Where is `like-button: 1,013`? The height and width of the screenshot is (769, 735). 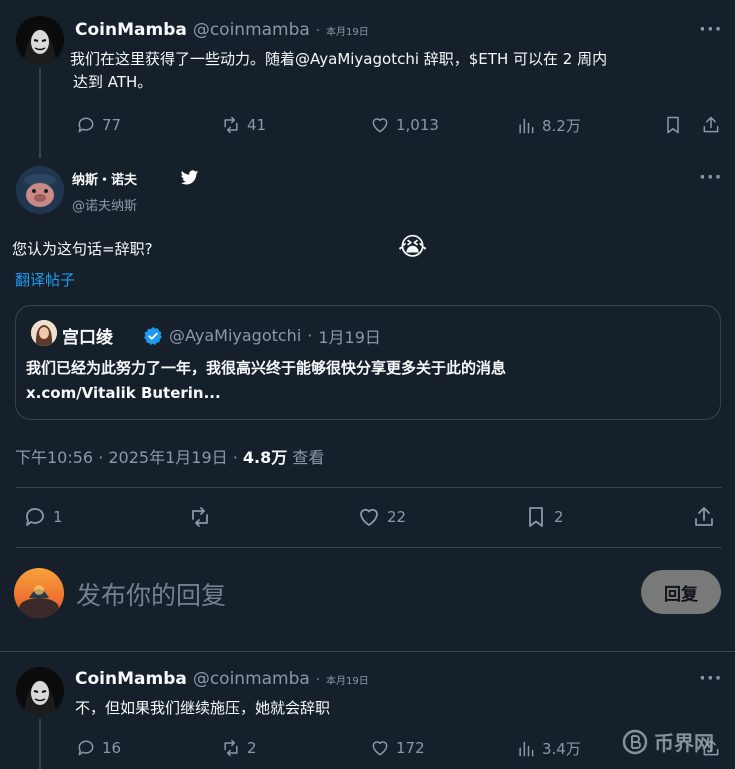 like-button: 1,013 is located at coordinates (404, 125).